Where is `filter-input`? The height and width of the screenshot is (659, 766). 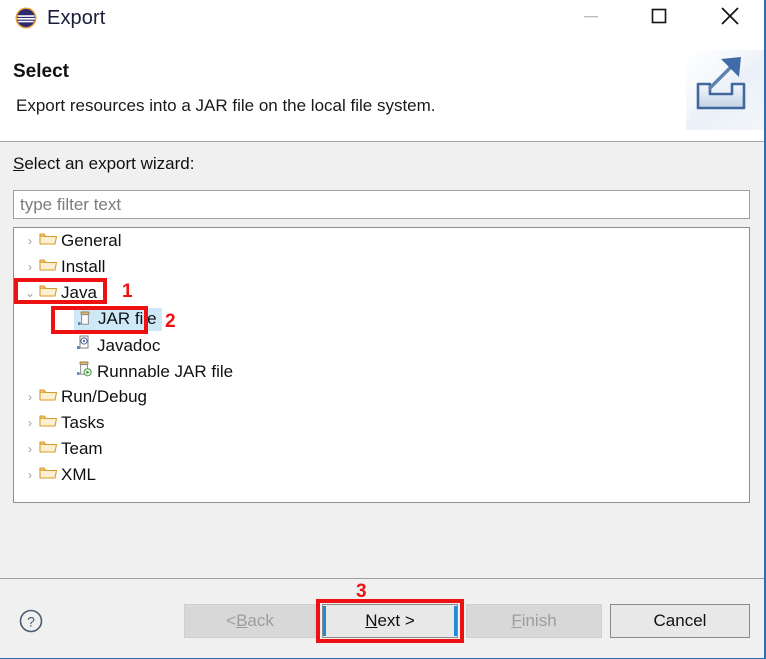 filter-input is located at coordinates (381, 204).